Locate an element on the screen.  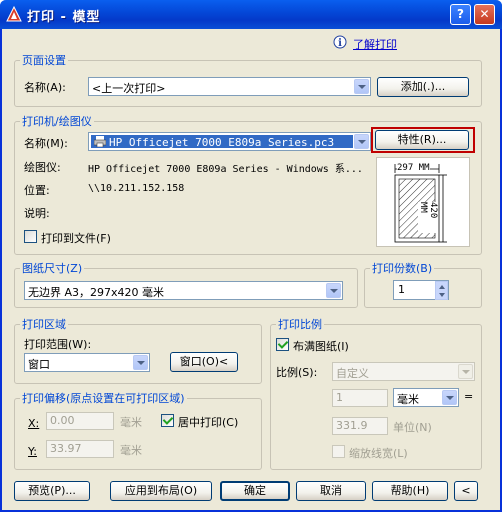
paper-size-title: 图纸尺寸(Z) is located at coordinates (52, 268).